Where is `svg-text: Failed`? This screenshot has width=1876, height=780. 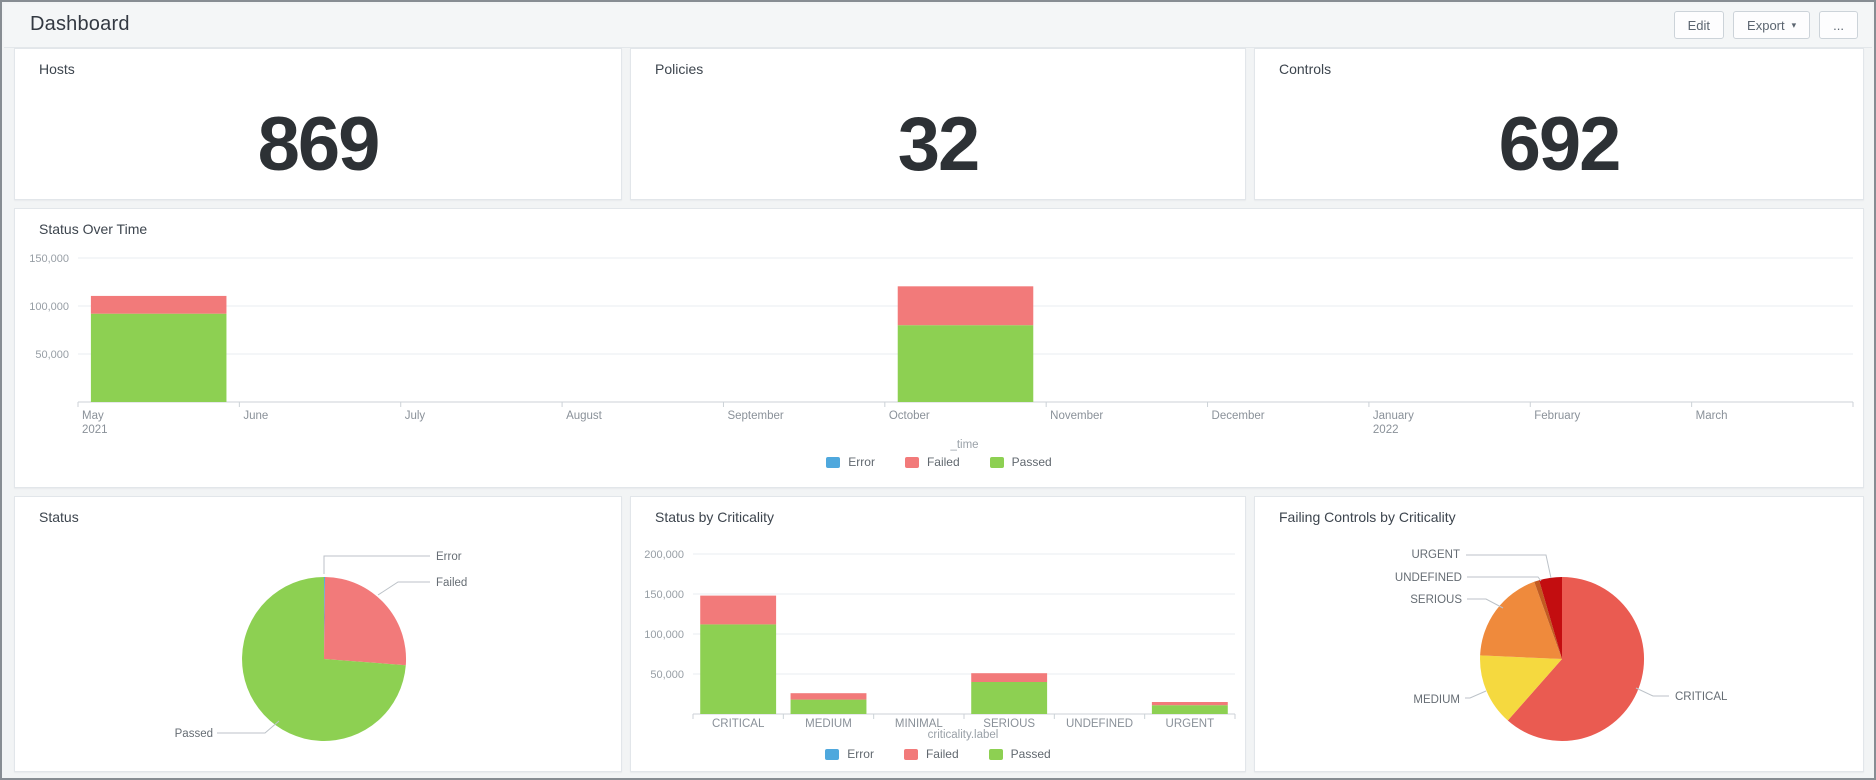 svg-text: Failed is located at coordinates (451, 583).